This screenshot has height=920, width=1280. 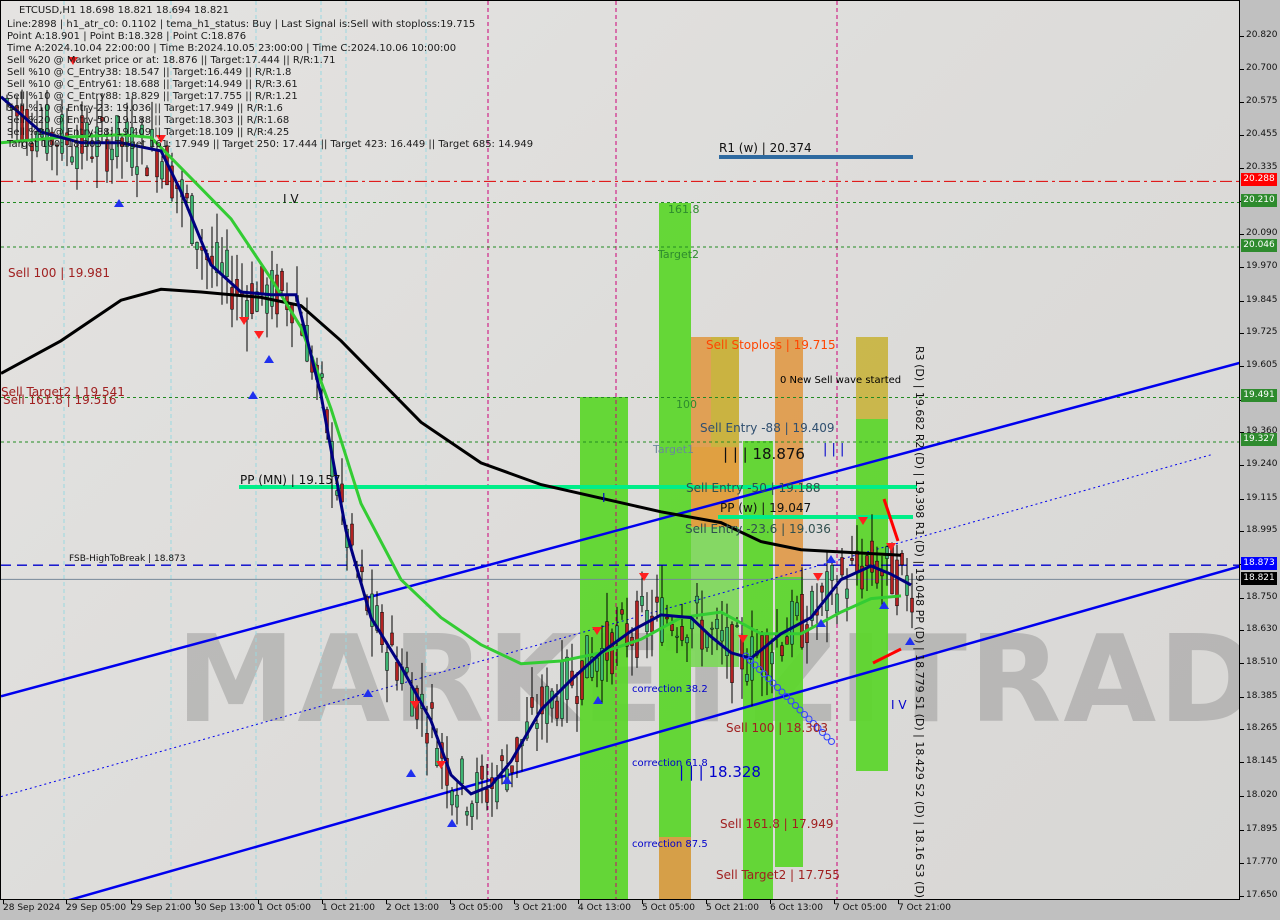 What do you see at coordinates (225, 908) in the screenshot?
I see `time-tick-label: 30 Sep 13:00` at bounding box center [225, 908].